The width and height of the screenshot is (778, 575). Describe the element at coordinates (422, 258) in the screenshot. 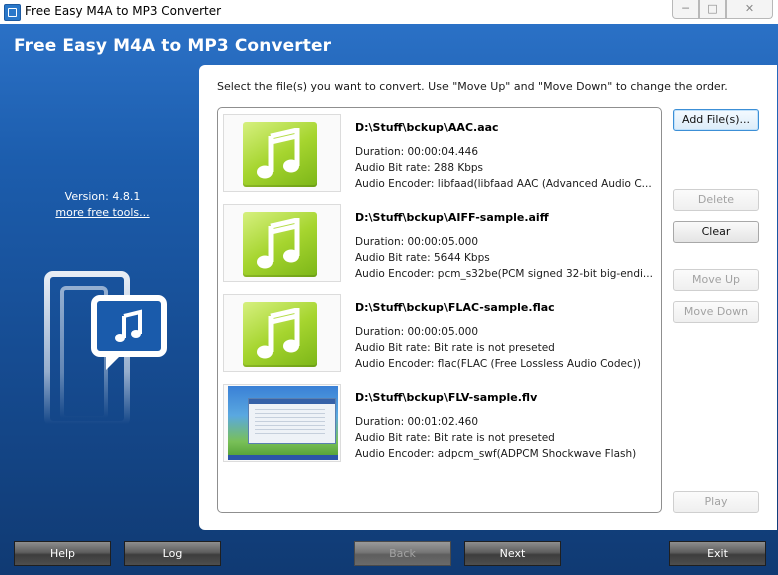

I see `file-bitrate: Audio Bit rate: 5644 Kbps` at that location.